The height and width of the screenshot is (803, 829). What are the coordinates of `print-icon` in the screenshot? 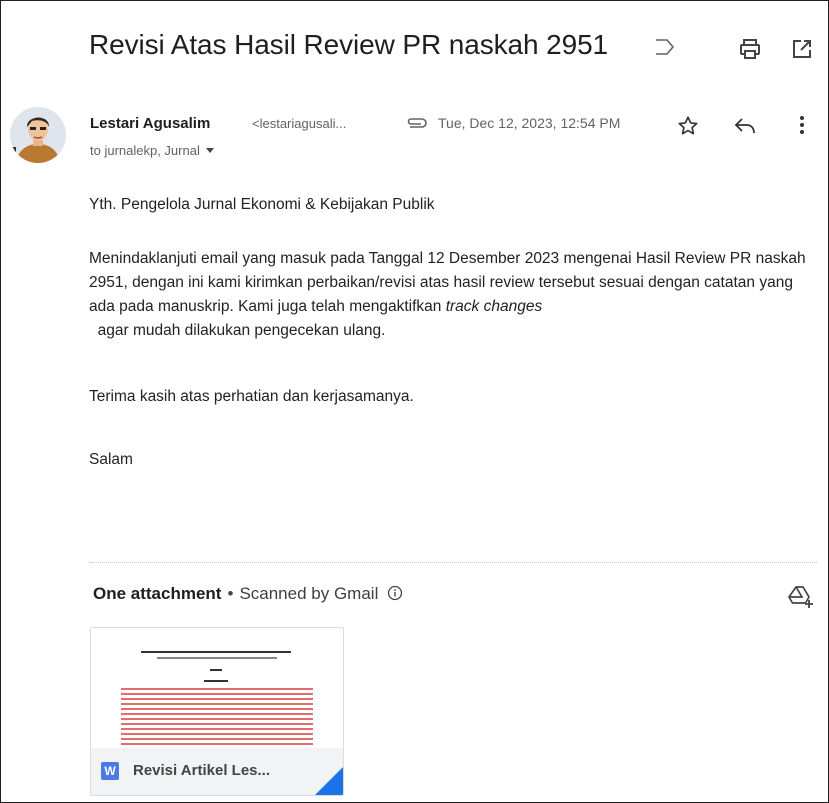 It's located at (750, 49).